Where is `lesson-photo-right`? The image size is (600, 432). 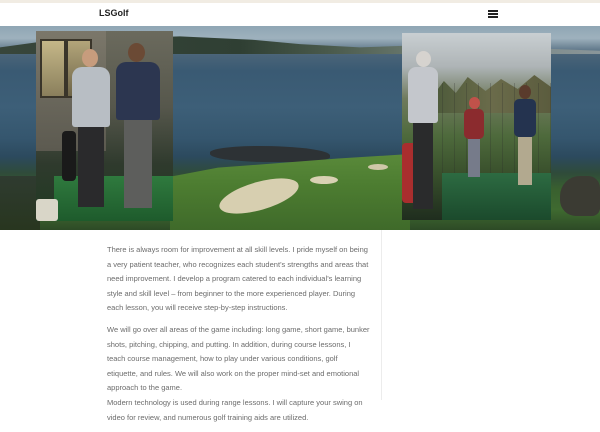 lesson-photo-right is located at coordinates (476, 126).